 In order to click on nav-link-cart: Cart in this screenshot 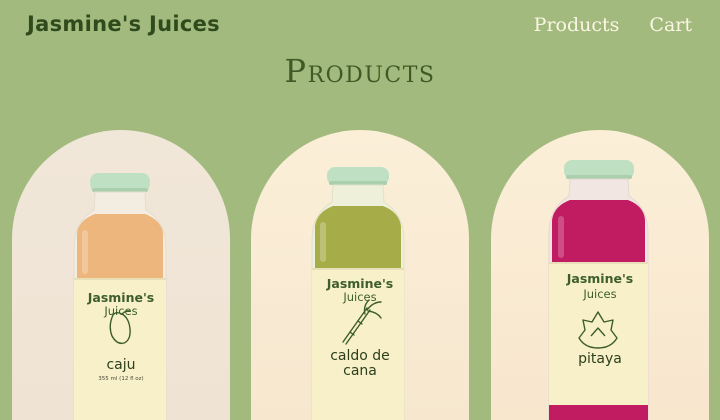, I will do `click(670, 25)`.